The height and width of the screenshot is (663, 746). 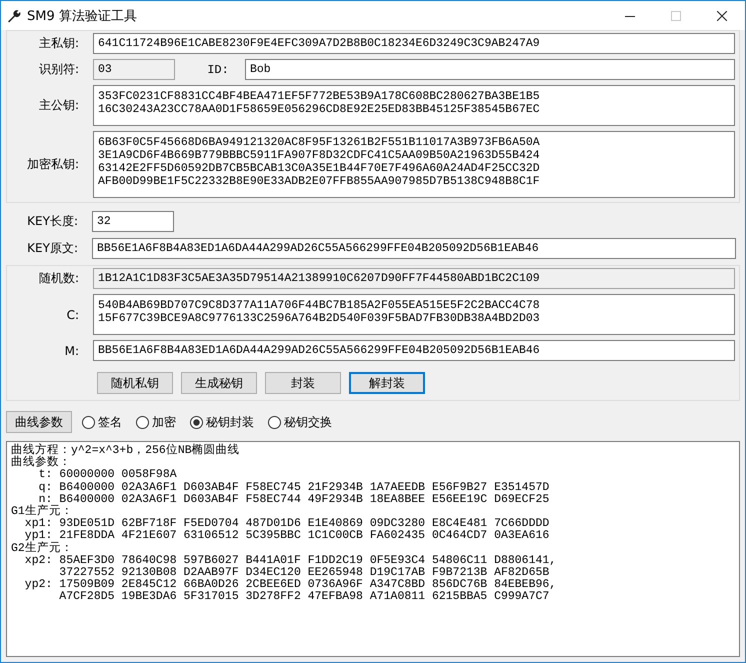 I want to click on output-line: G2生产元：, so click(x=42, y=548).